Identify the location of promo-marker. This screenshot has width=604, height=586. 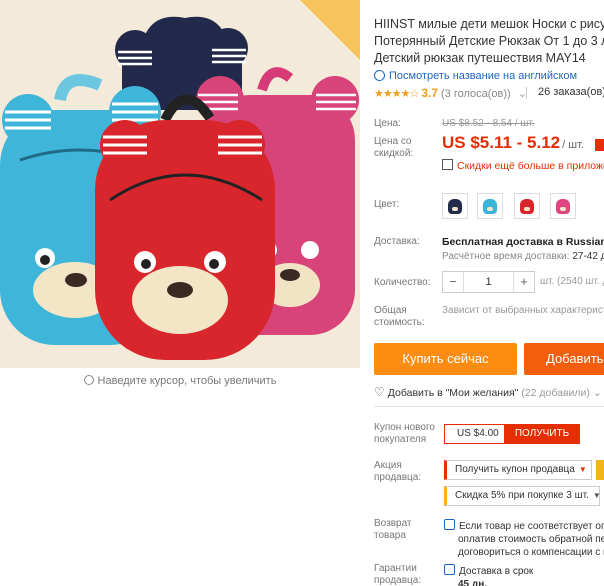
(600, 470).